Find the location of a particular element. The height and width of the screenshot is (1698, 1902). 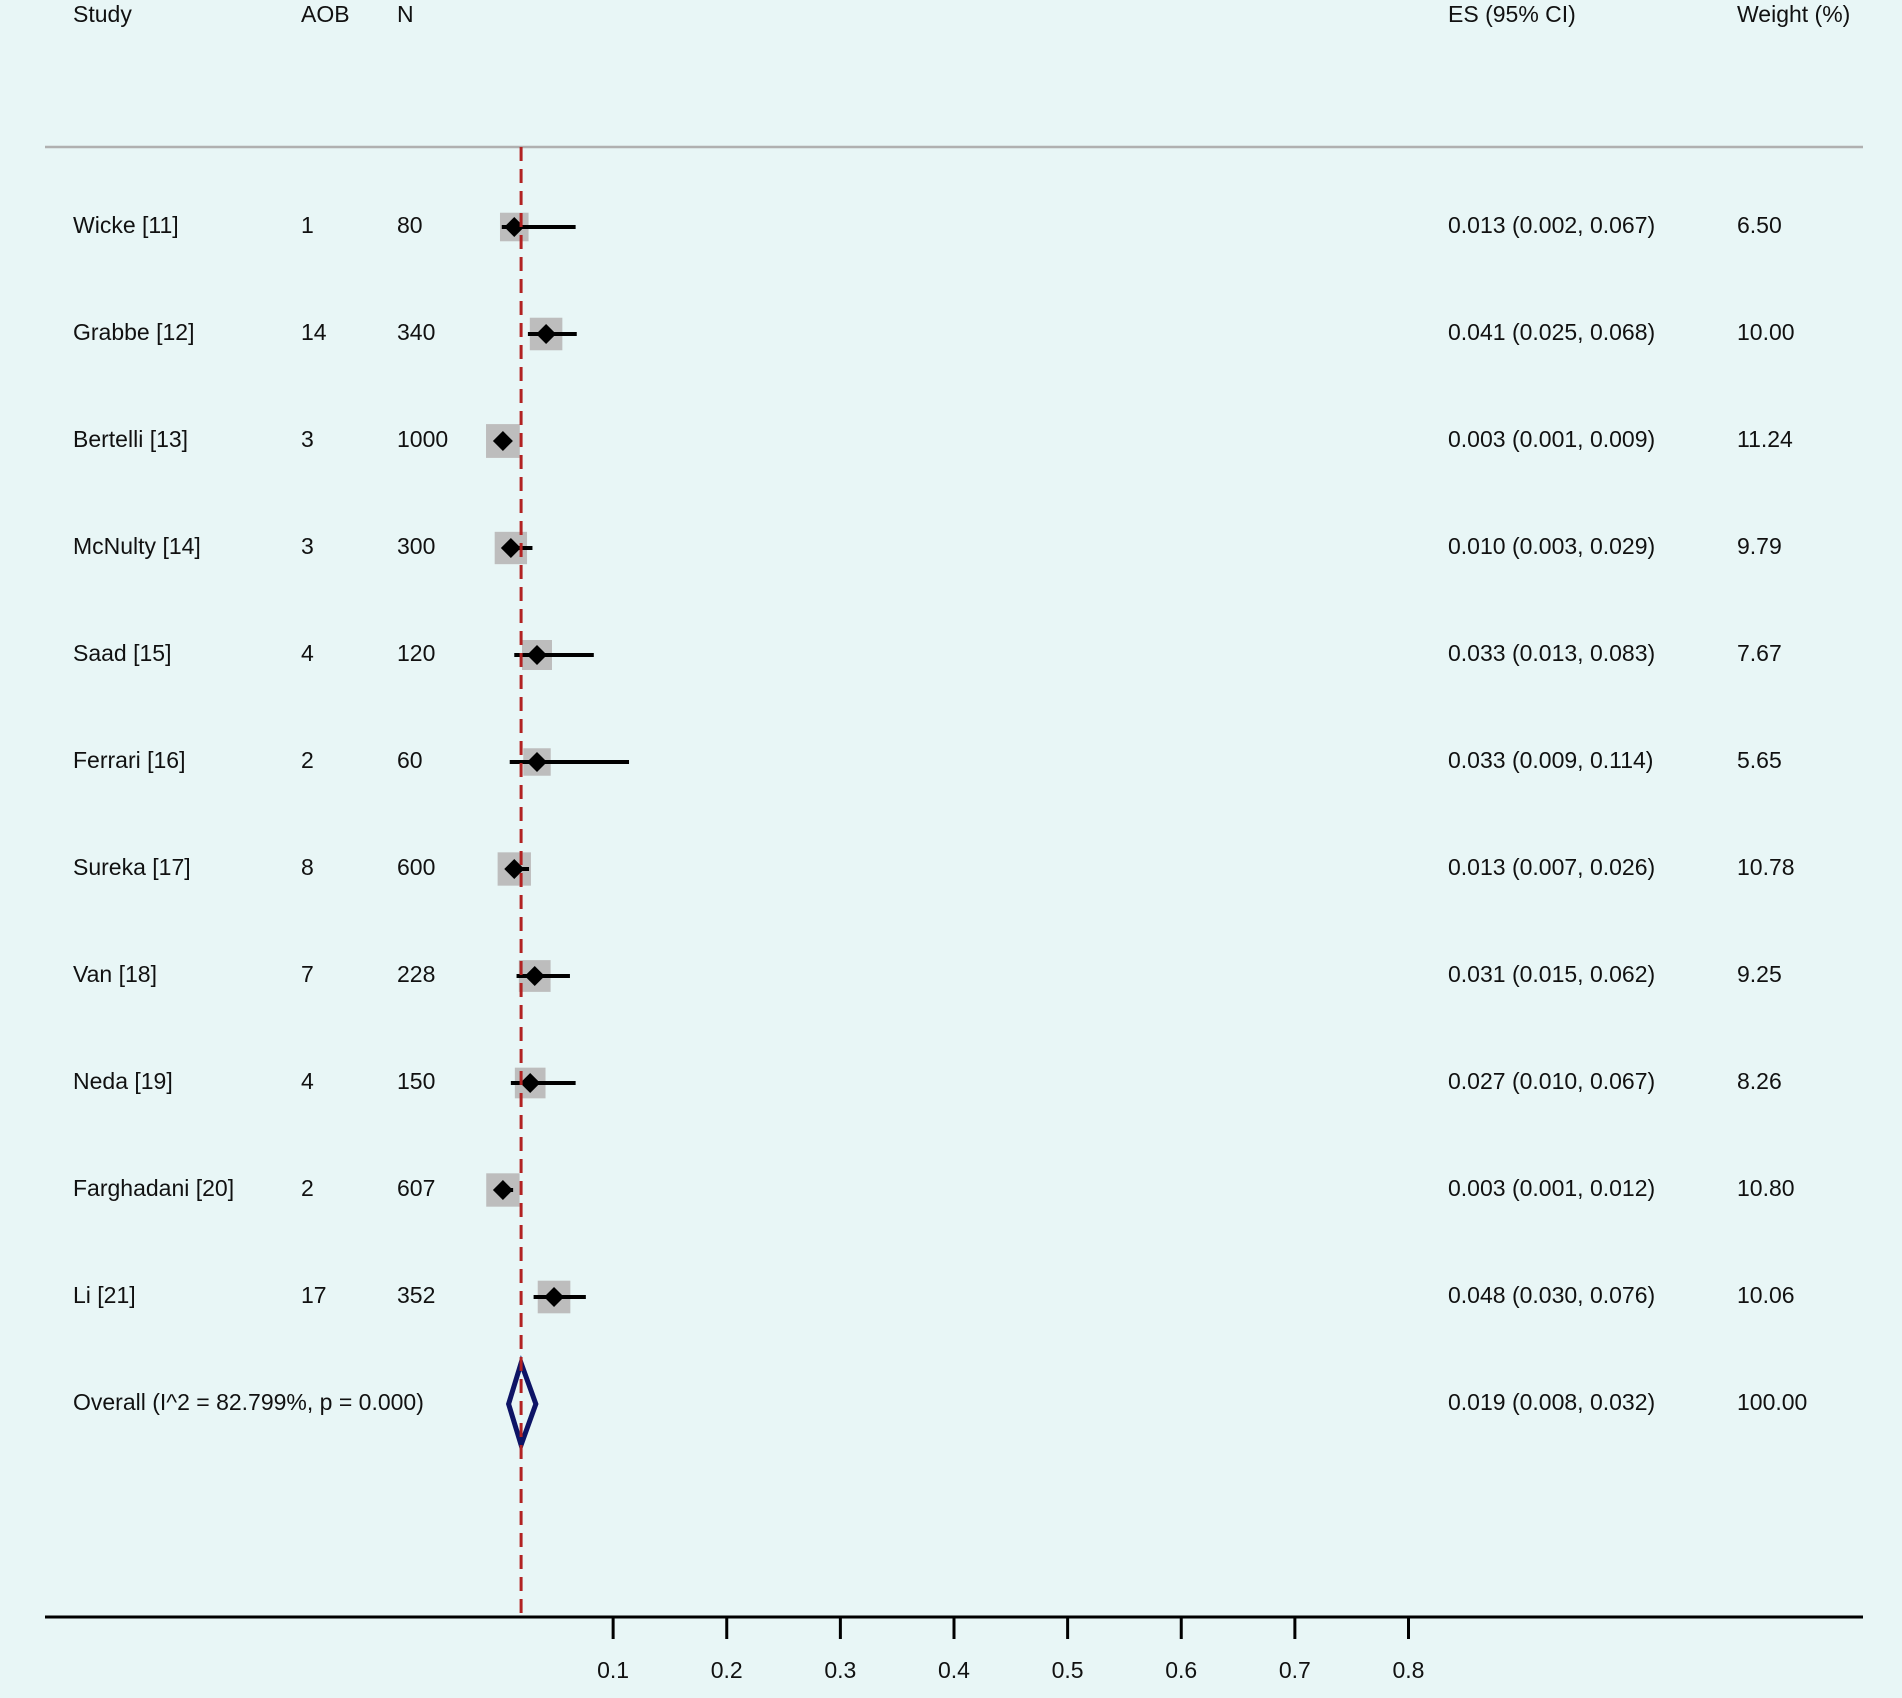

study-name: Bertelli [13] is located at coordinates (130, 439).